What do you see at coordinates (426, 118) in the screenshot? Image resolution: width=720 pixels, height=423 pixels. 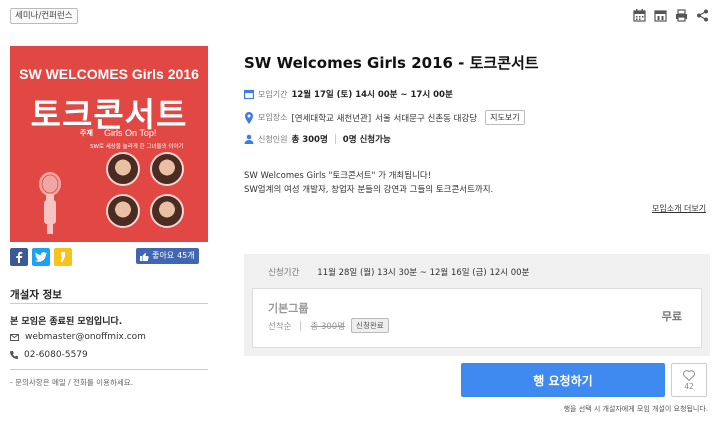 I see `place-address: 서울 서대문구 신촌동 대강당` at bounding box center [426, 118].